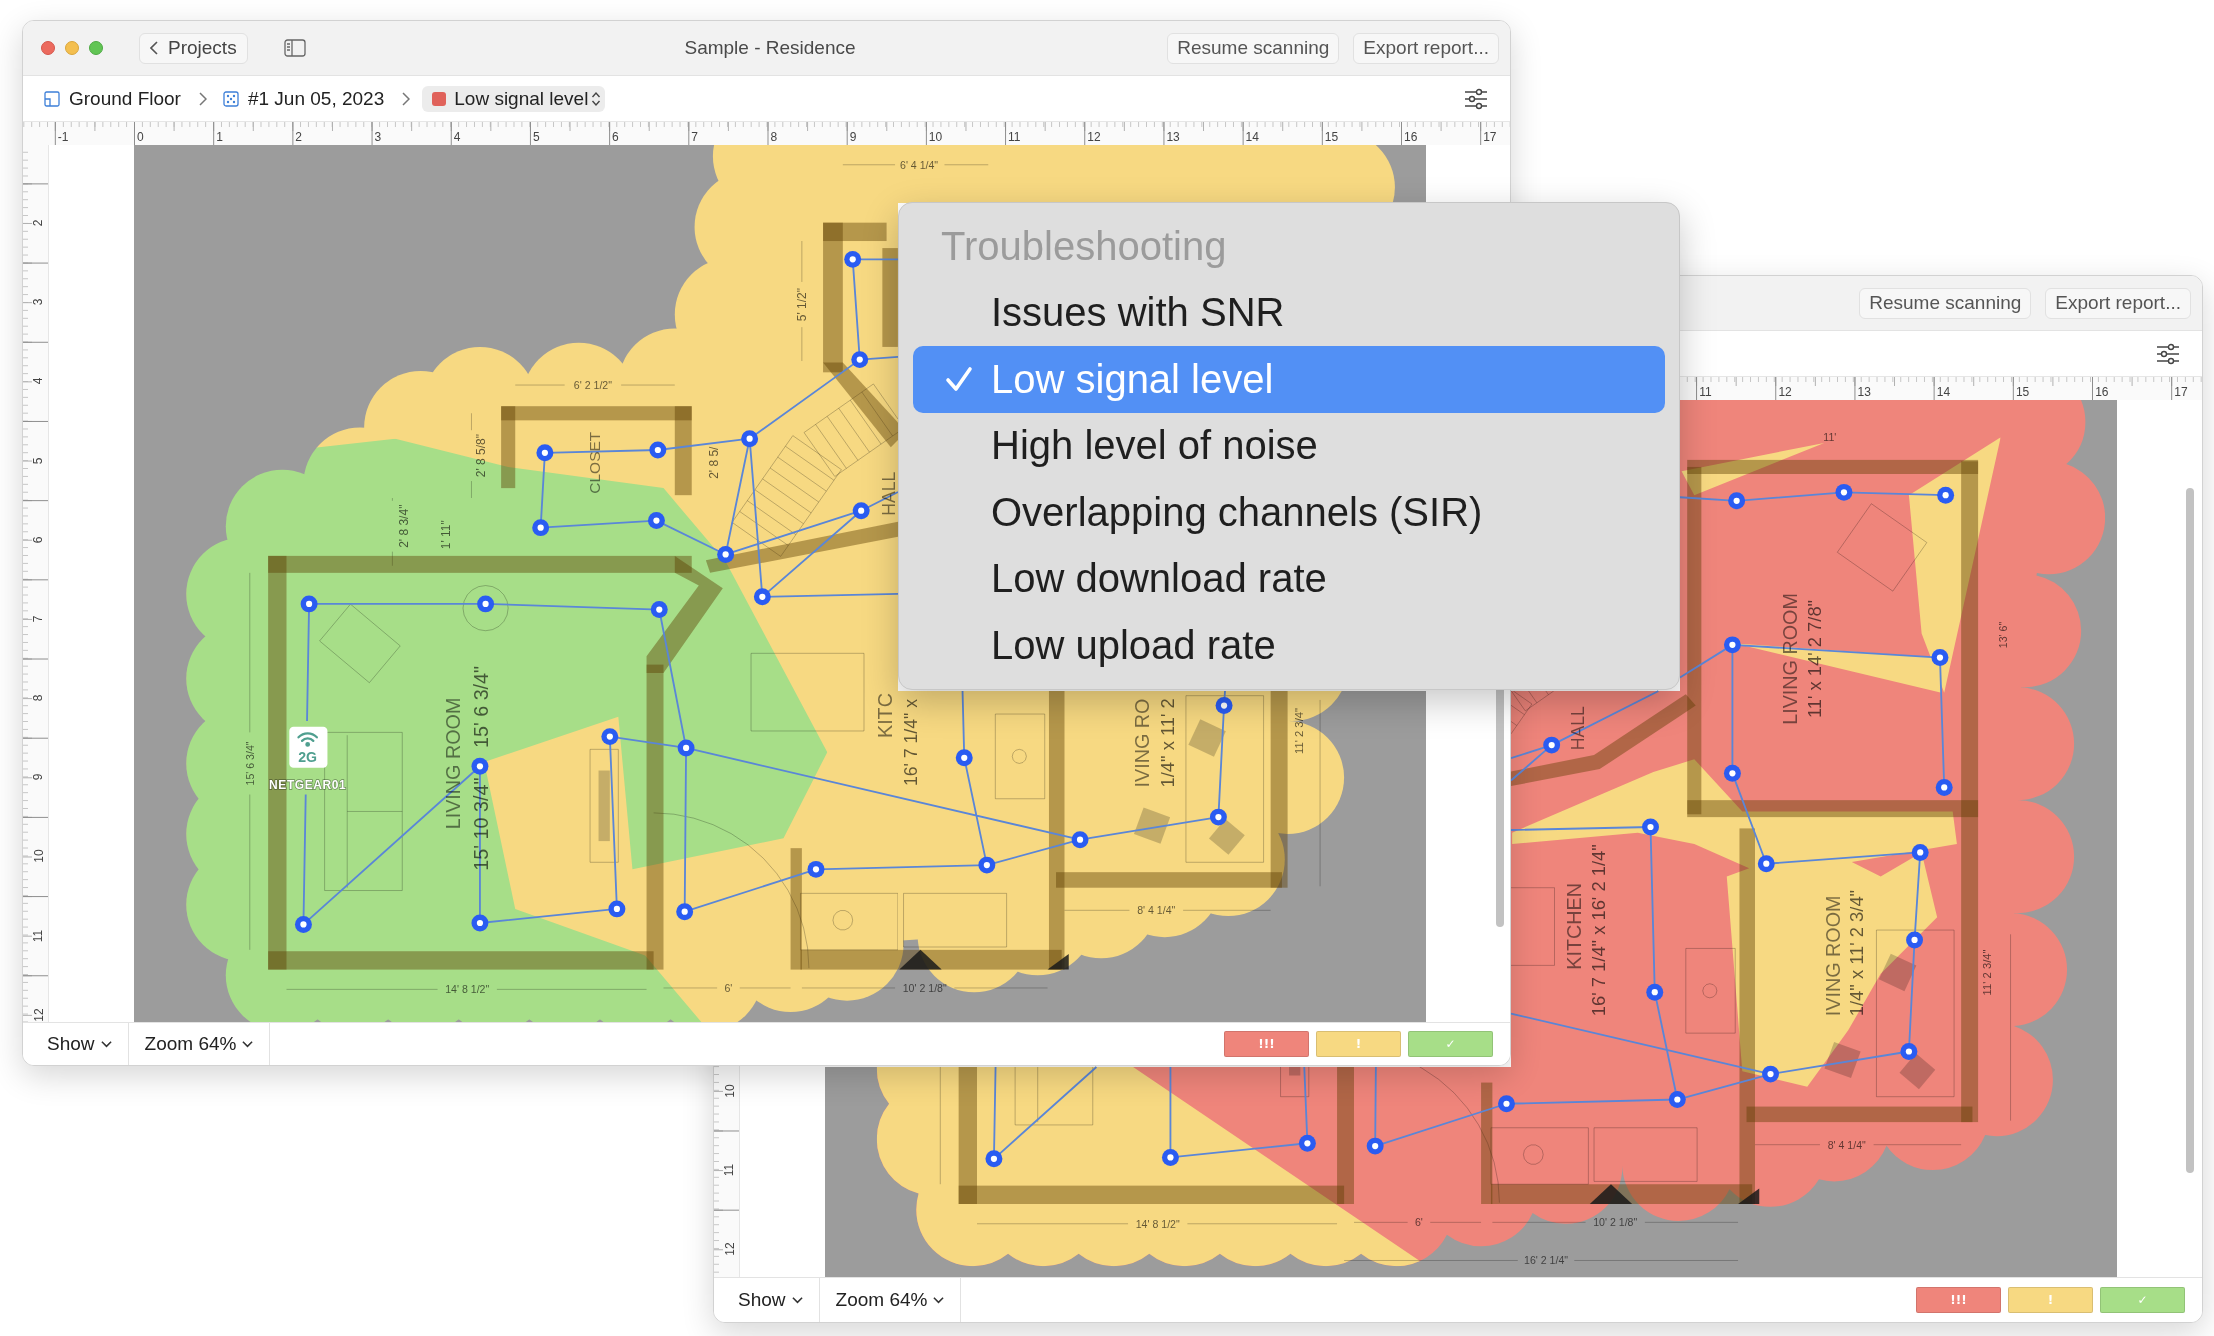 This screenshot has width=2214, height=1336. Describe the element at coordinates (514, 98) in the screenshot. I see `view-popup-button: Low signal level` at that location.